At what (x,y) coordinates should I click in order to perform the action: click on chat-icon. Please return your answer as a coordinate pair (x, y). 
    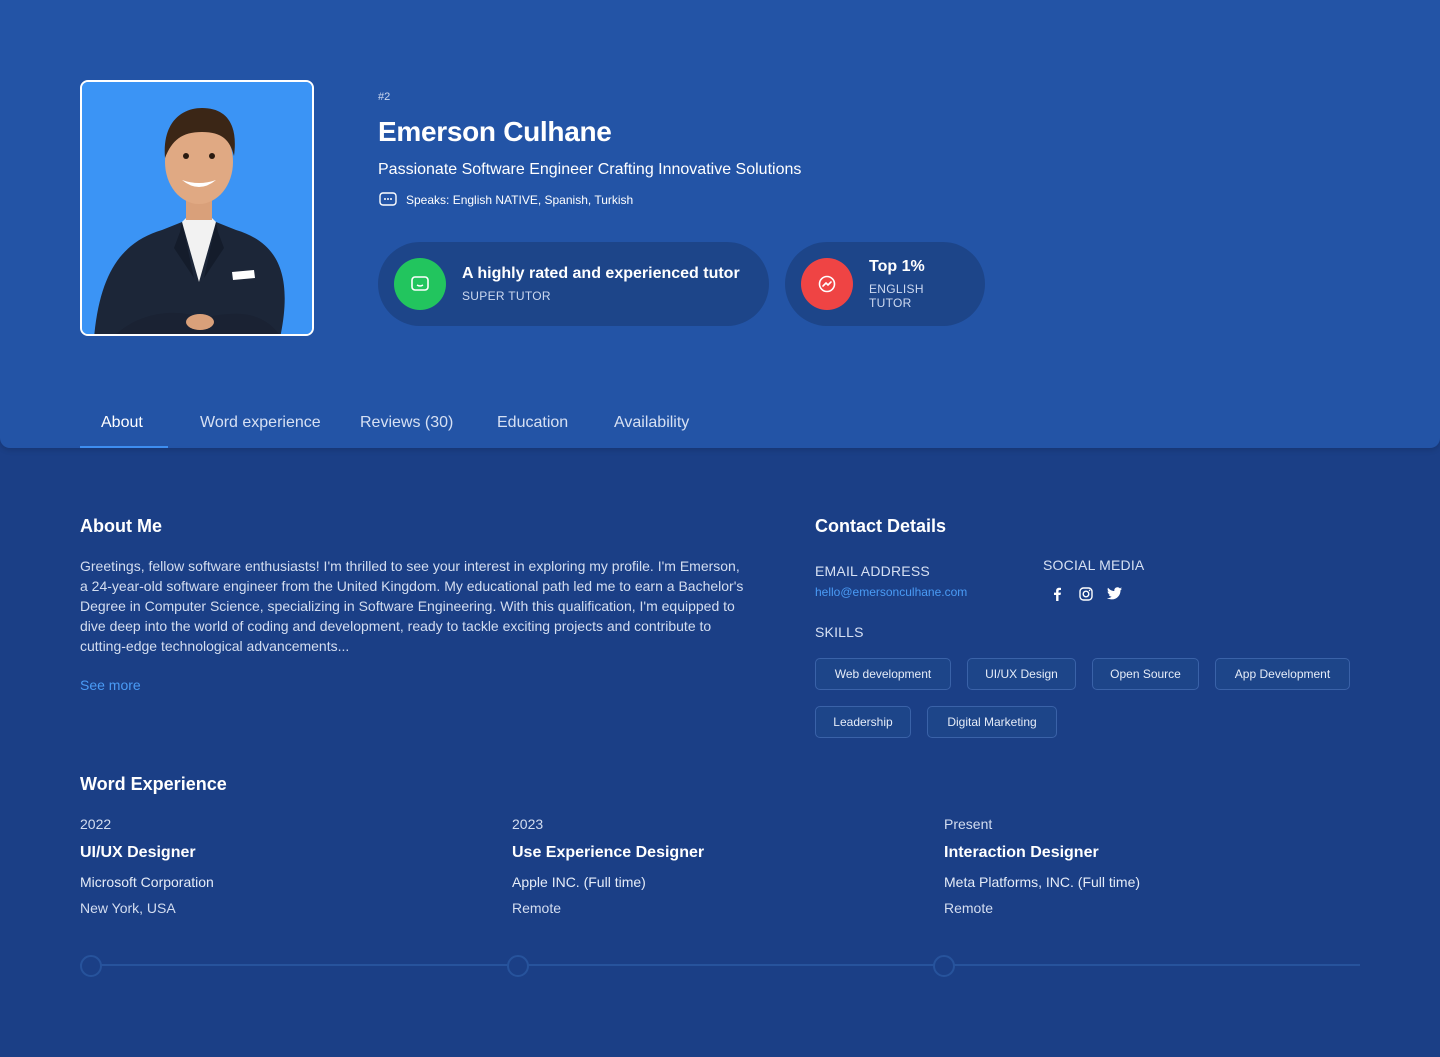
    Looking at the image, I should click on (420, 284).